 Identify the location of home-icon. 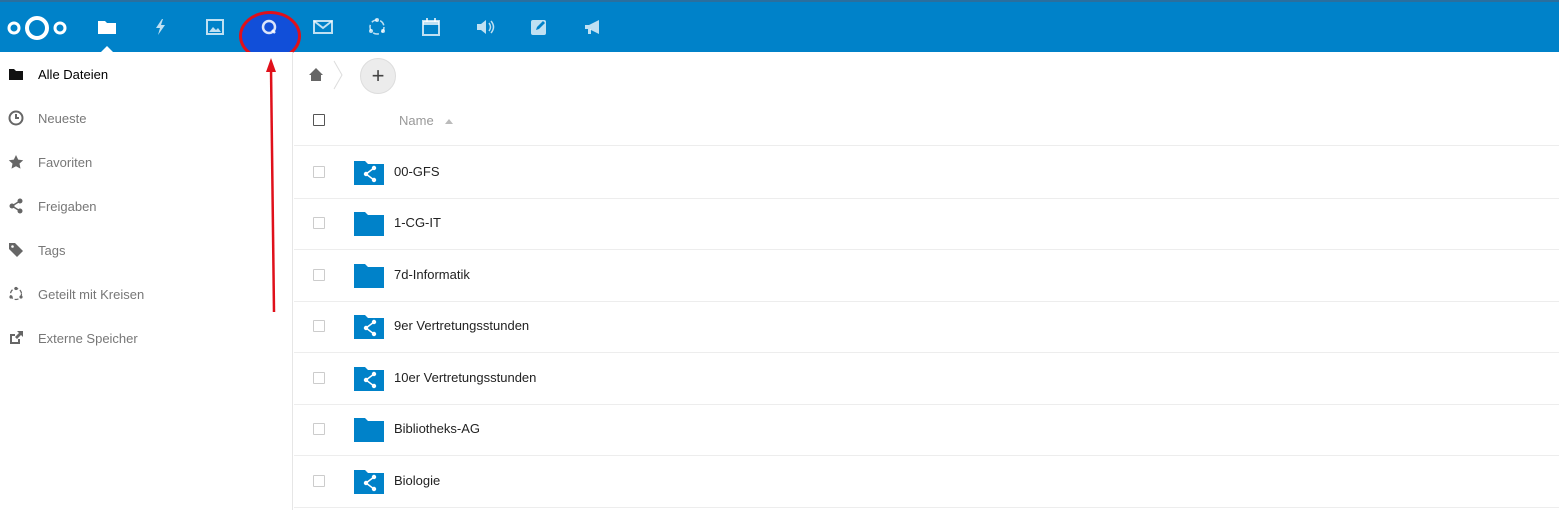
(316, 75).